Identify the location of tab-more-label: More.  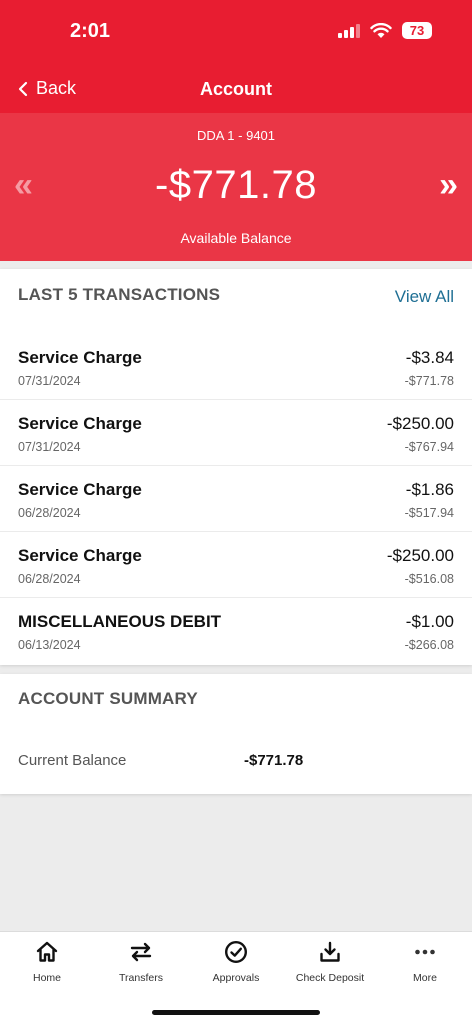
(425, 978).